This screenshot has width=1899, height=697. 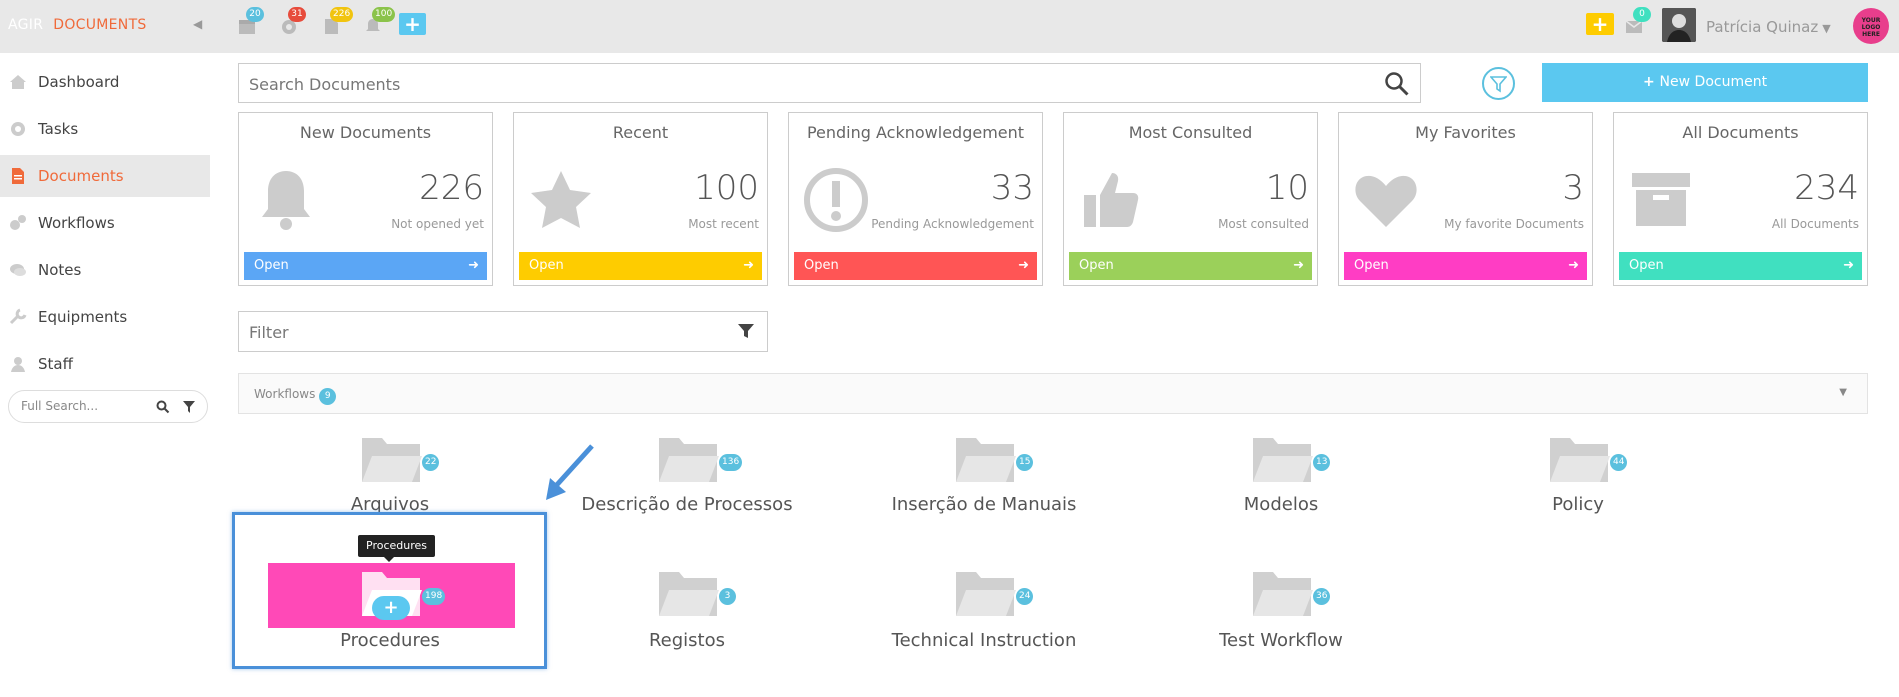 I want to click on search-documents-input: Search Documents, so click(x=829, y=83).